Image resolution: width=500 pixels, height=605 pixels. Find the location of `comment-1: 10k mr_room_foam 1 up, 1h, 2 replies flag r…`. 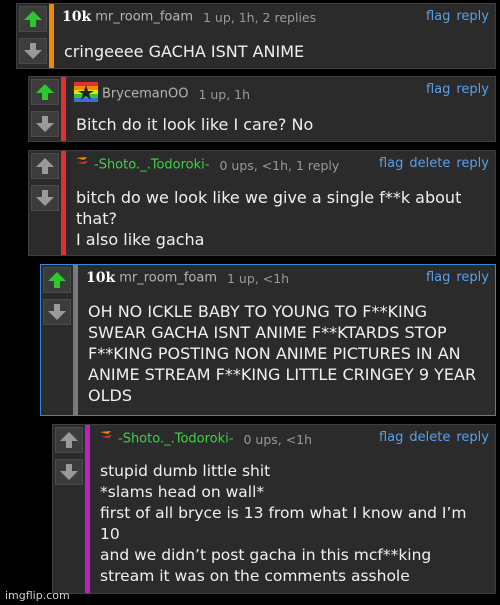

comment-1: 10k mr_room_foam 1 up, 1h, 2 replies flag r… is located at coordinates (256, 36).